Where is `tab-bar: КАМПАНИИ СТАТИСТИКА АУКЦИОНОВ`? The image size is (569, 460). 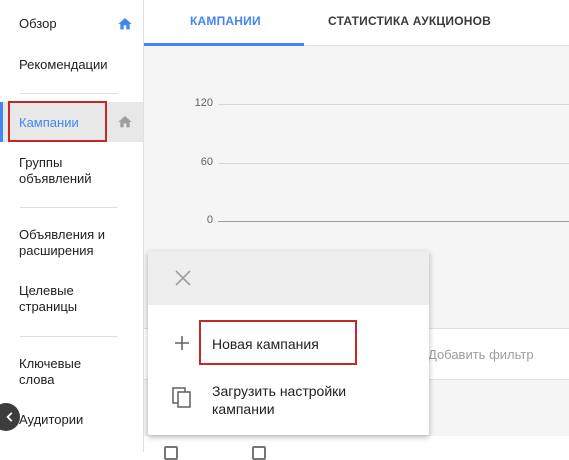 tab-bar: КАМПАНИИ СТАТИСТИКА АУКЦИОНОВ is located at coordinates (356, 23).